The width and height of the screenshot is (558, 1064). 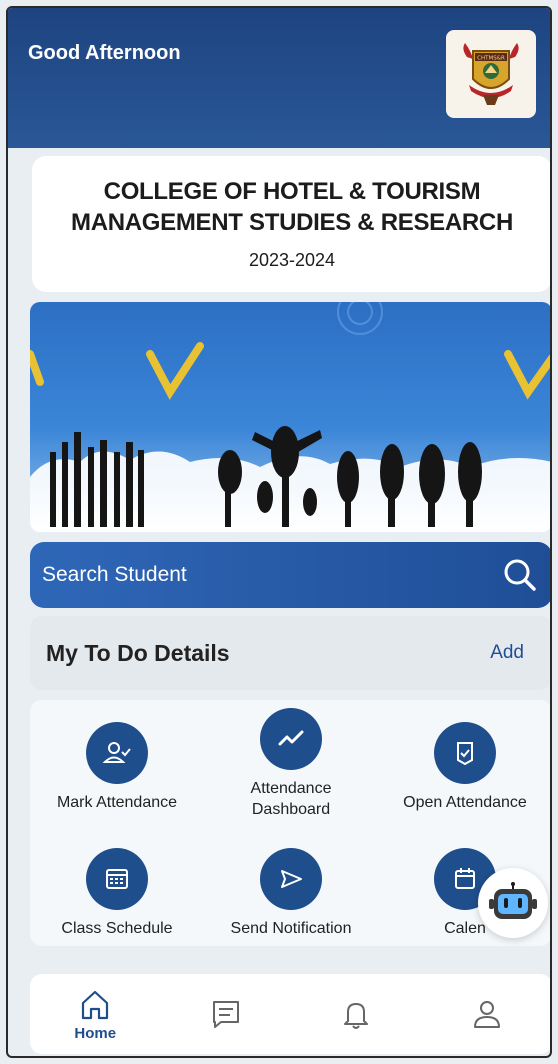 What do you see at coordinates (465, 802) in the screenshot?
I see `action-label: Open Attendance` at bounding box center [465, 802].